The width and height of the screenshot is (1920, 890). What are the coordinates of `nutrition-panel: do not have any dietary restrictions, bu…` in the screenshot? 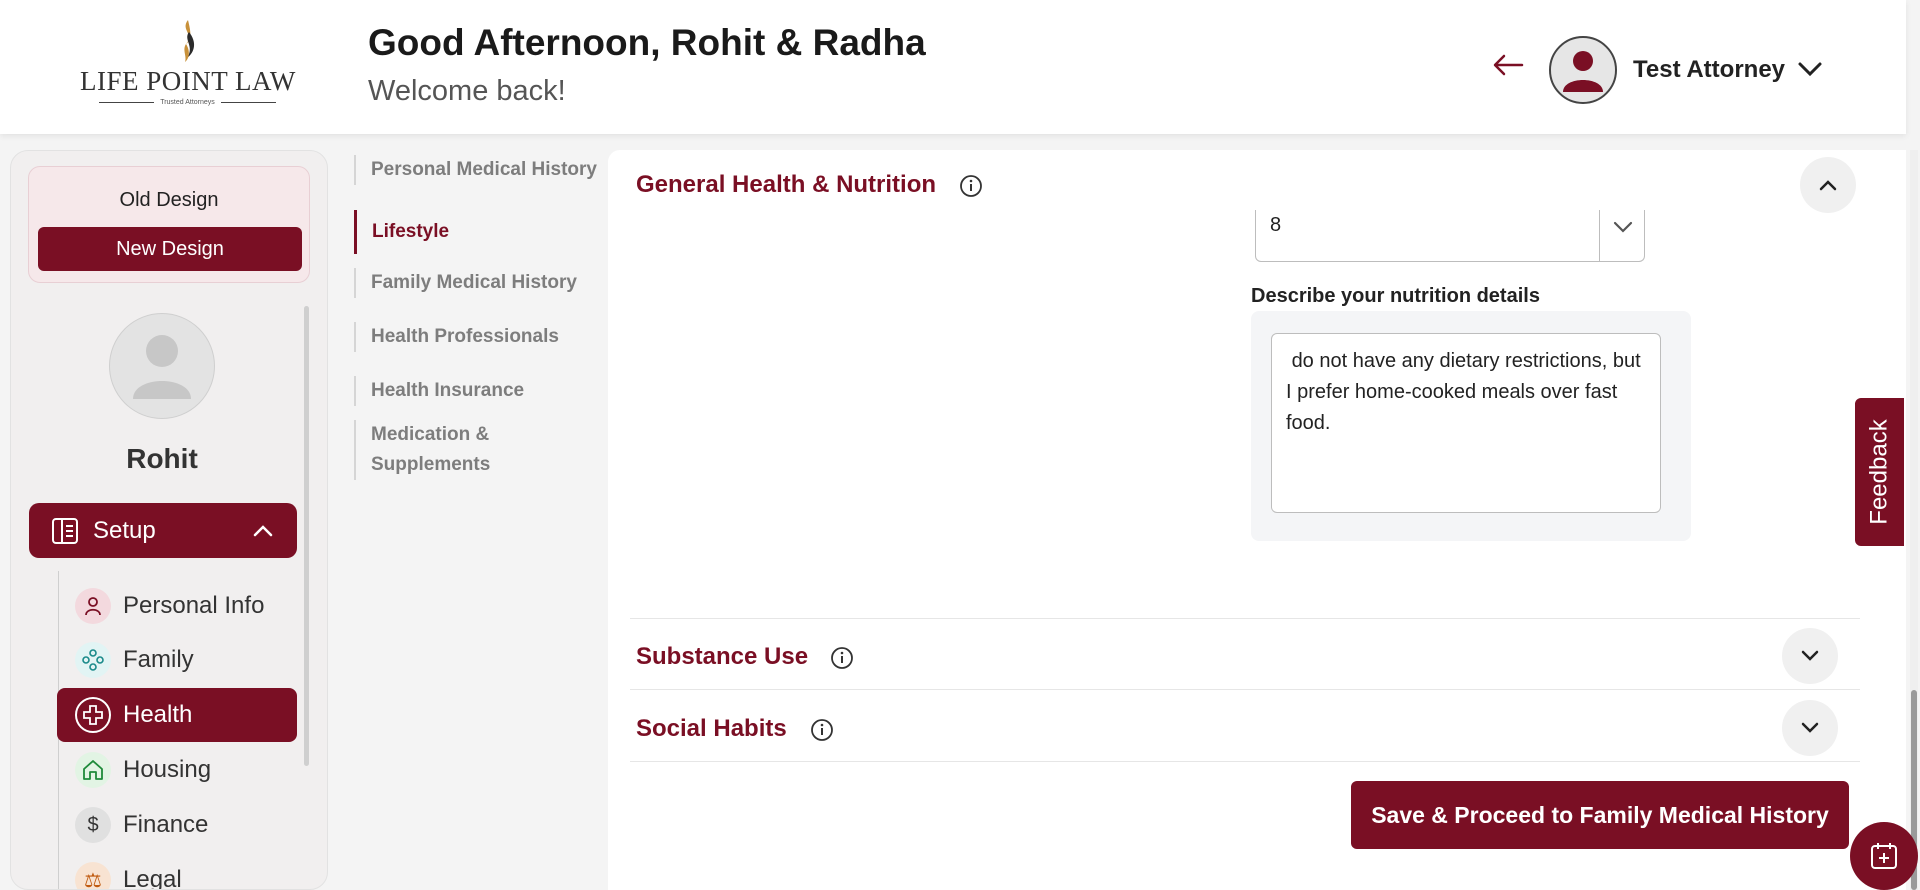 It's located at (1471, 426).